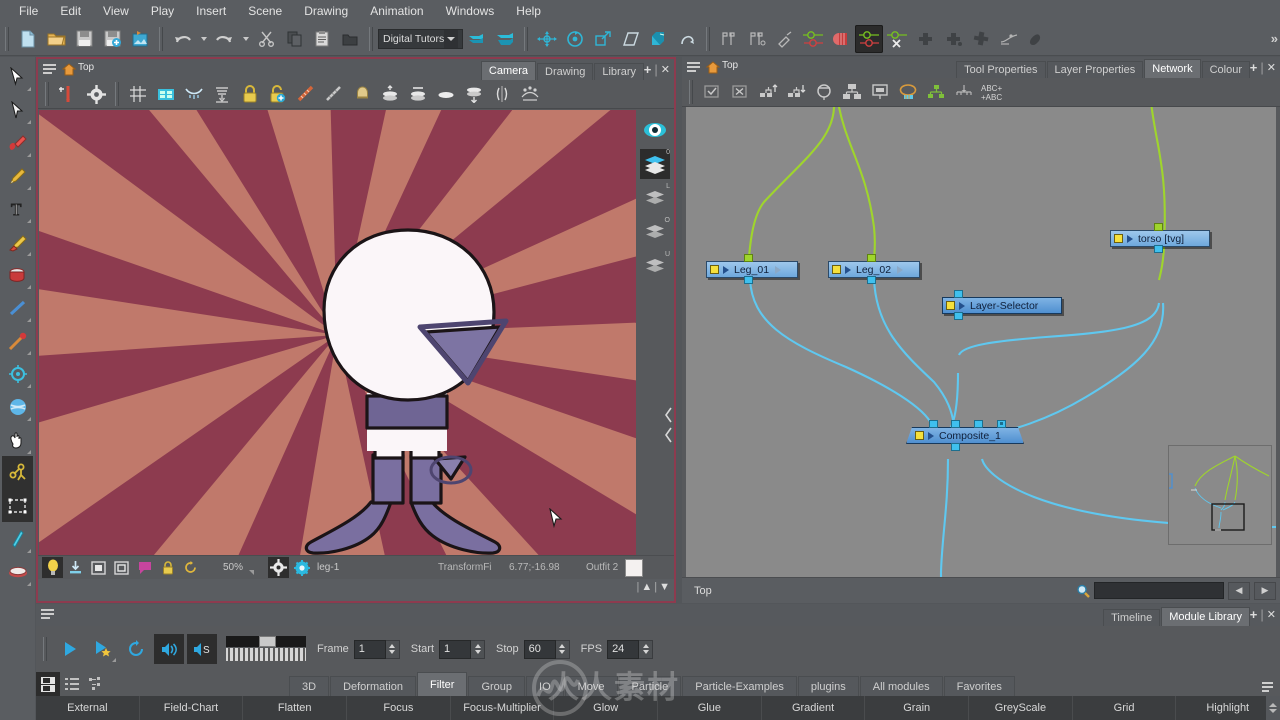  Describe the element at coordinates (668, 429) in the screenshot. I see `panel-collapse-handle` at that location.